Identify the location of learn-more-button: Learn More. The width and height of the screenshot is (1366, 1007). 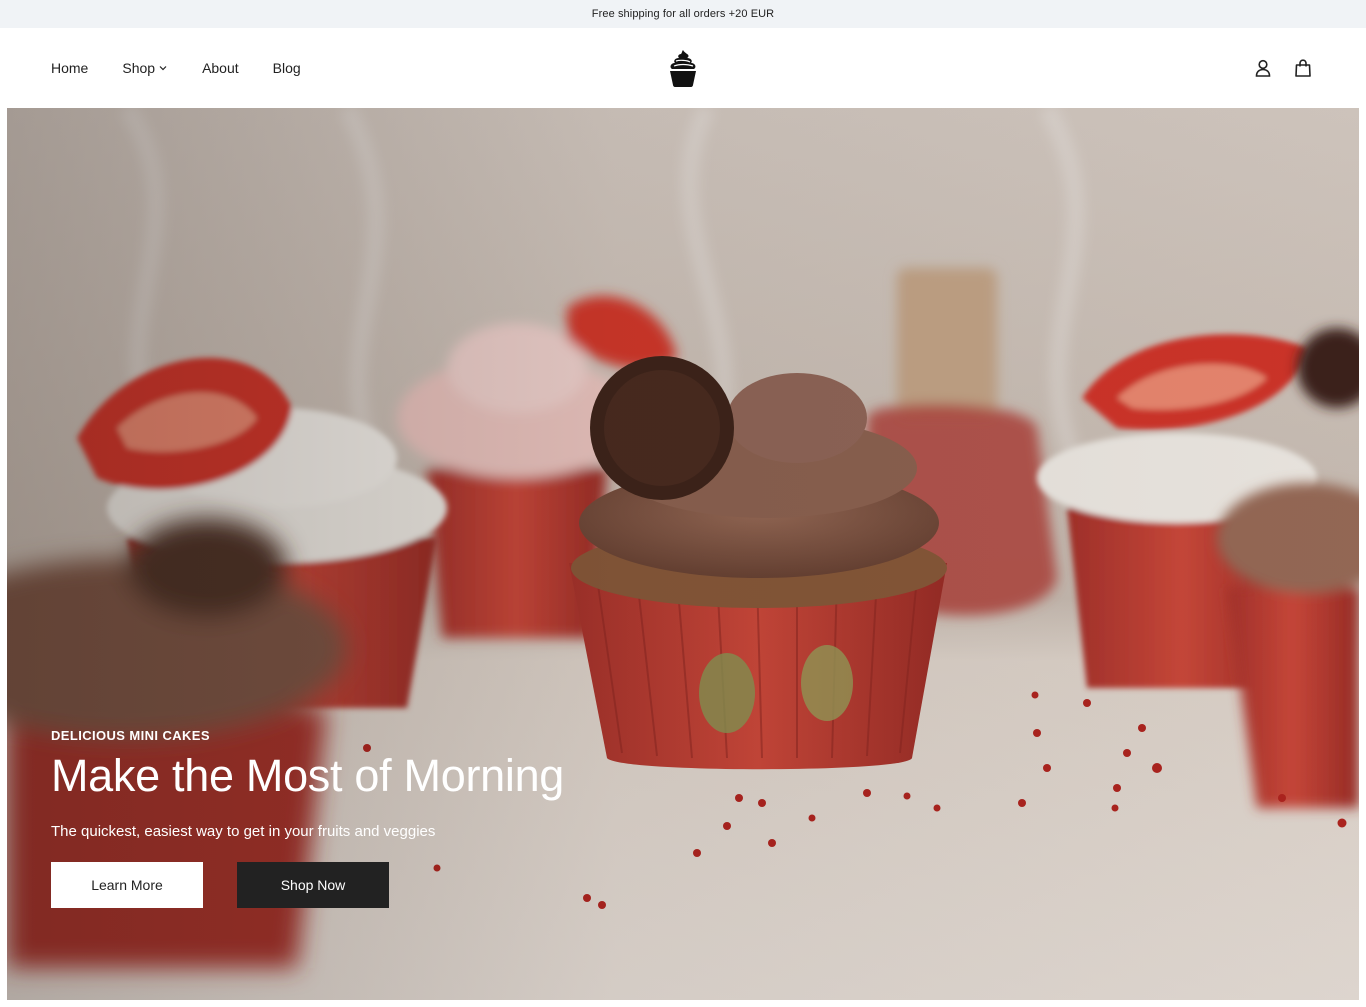
(127, 884).